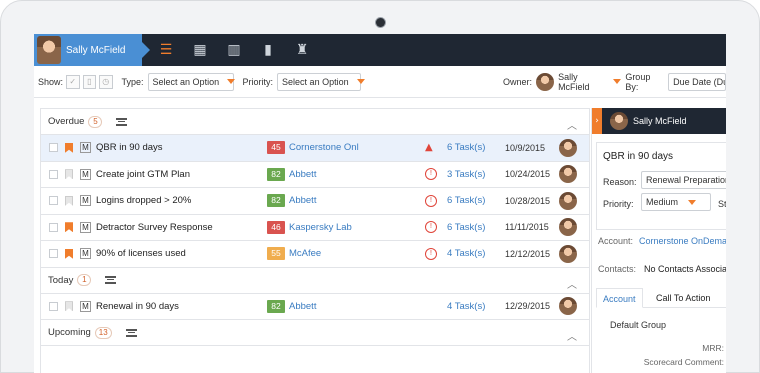 This screenshot has height=373, width=760. I want to click on camera-dot, so click(380, 22).